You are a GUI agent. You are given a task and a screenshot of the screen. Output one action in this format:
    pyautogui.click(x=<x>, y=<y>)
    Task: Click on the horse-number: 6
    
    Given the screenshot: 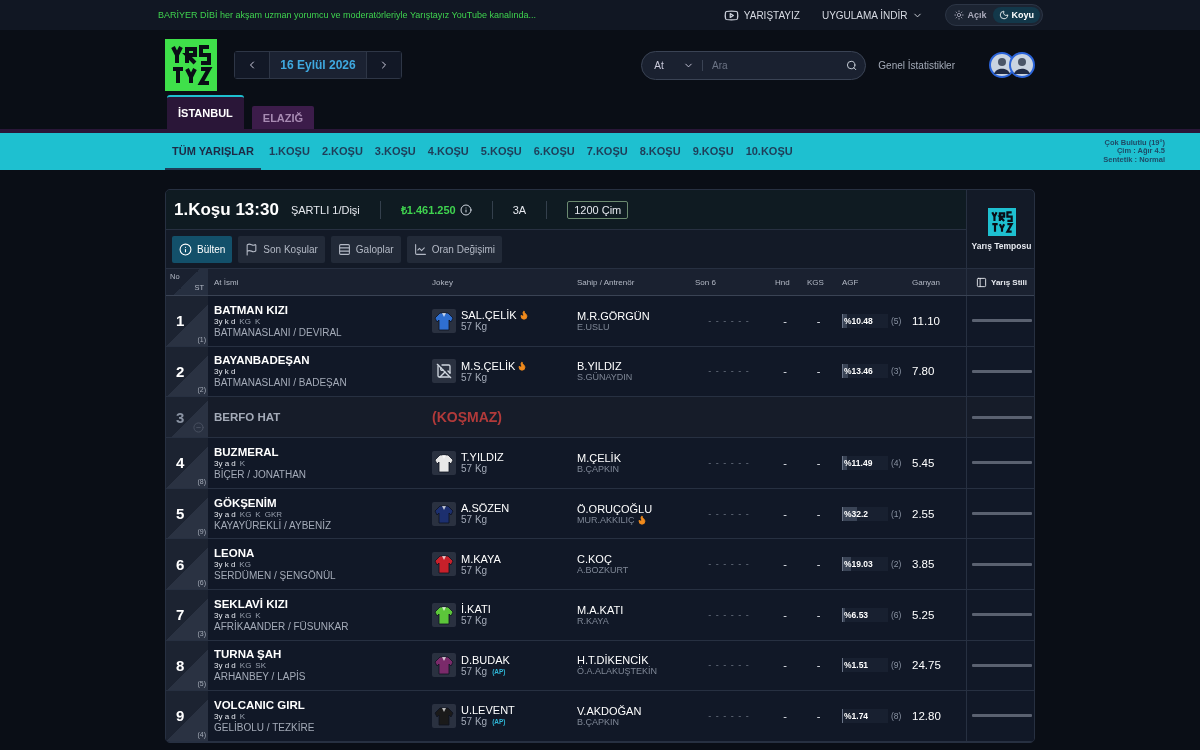 What is the action you would take?
    pyautogui.click(x=180, y=564)
    